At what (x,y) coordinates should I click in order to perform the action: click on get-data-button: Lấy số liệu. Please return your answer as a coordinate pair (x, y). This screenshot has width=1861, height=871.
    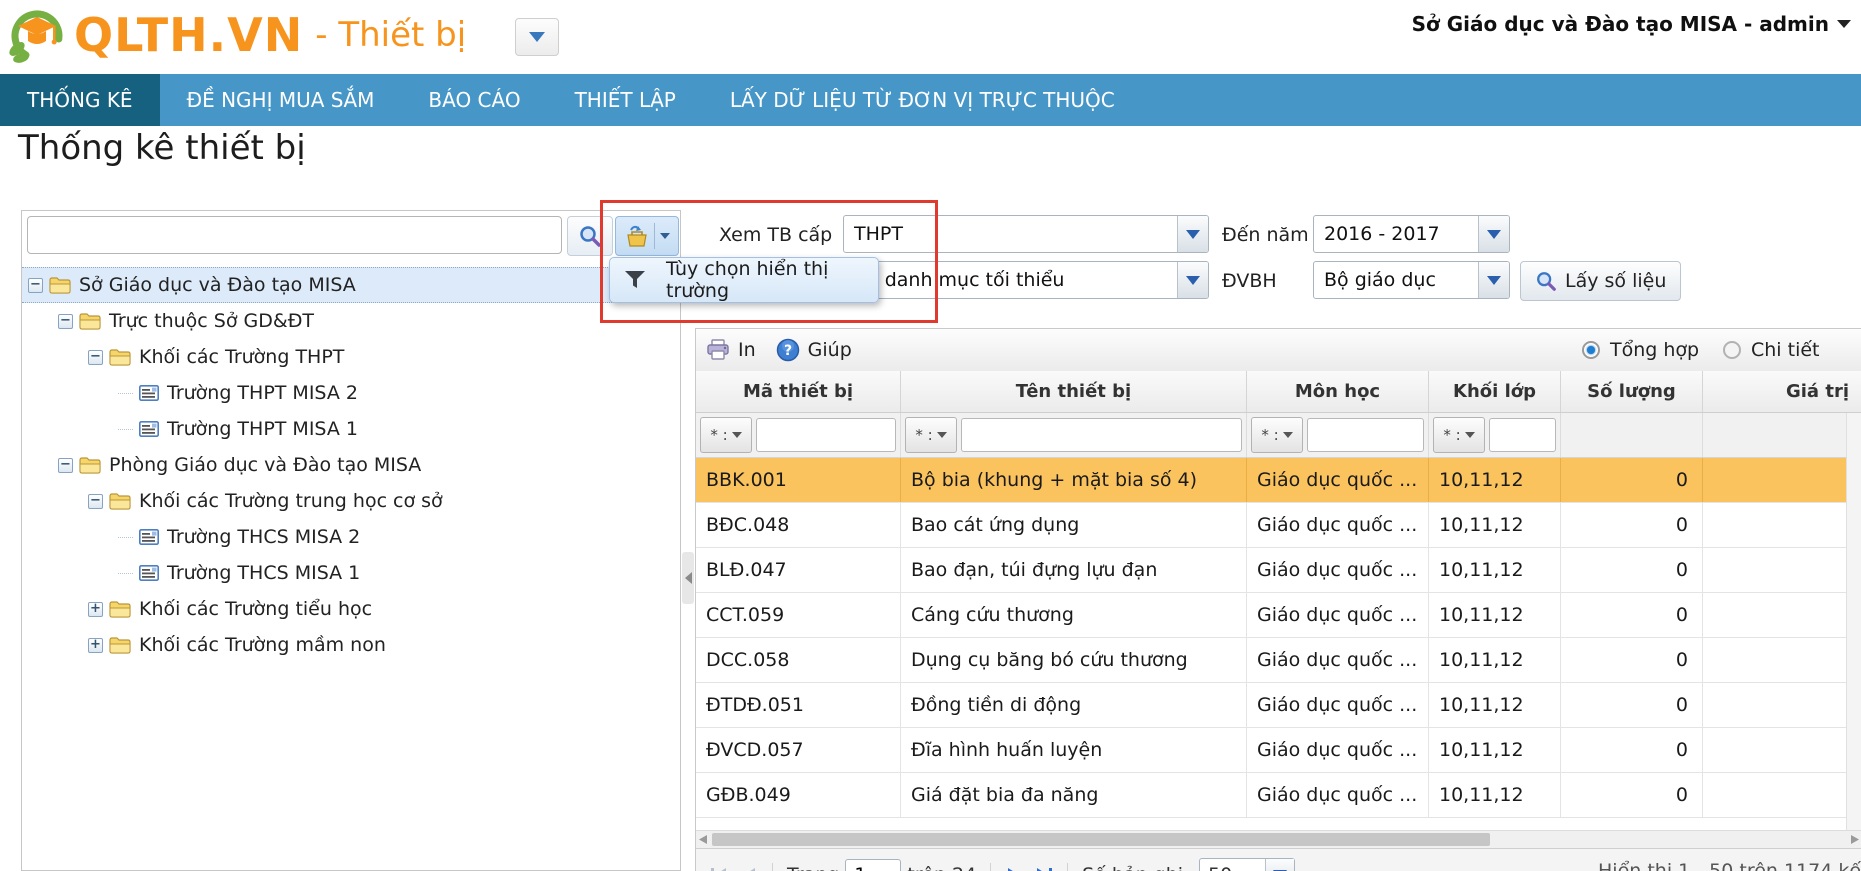
    Looking at the image, I should click on (1601, 281).